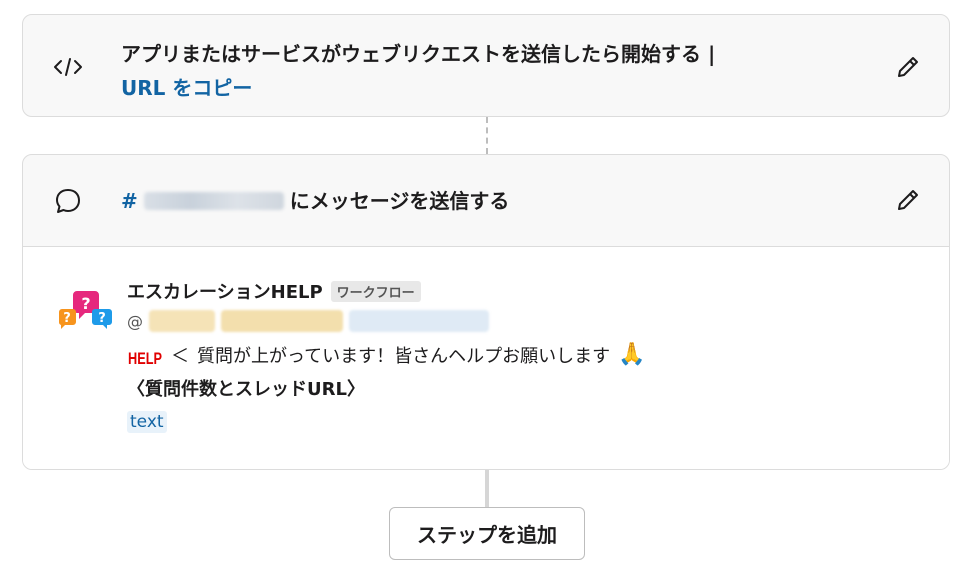 This screenshot has width=969, height=574. I want to click on workflow-badge: ワークフロー, so click(375, 291).